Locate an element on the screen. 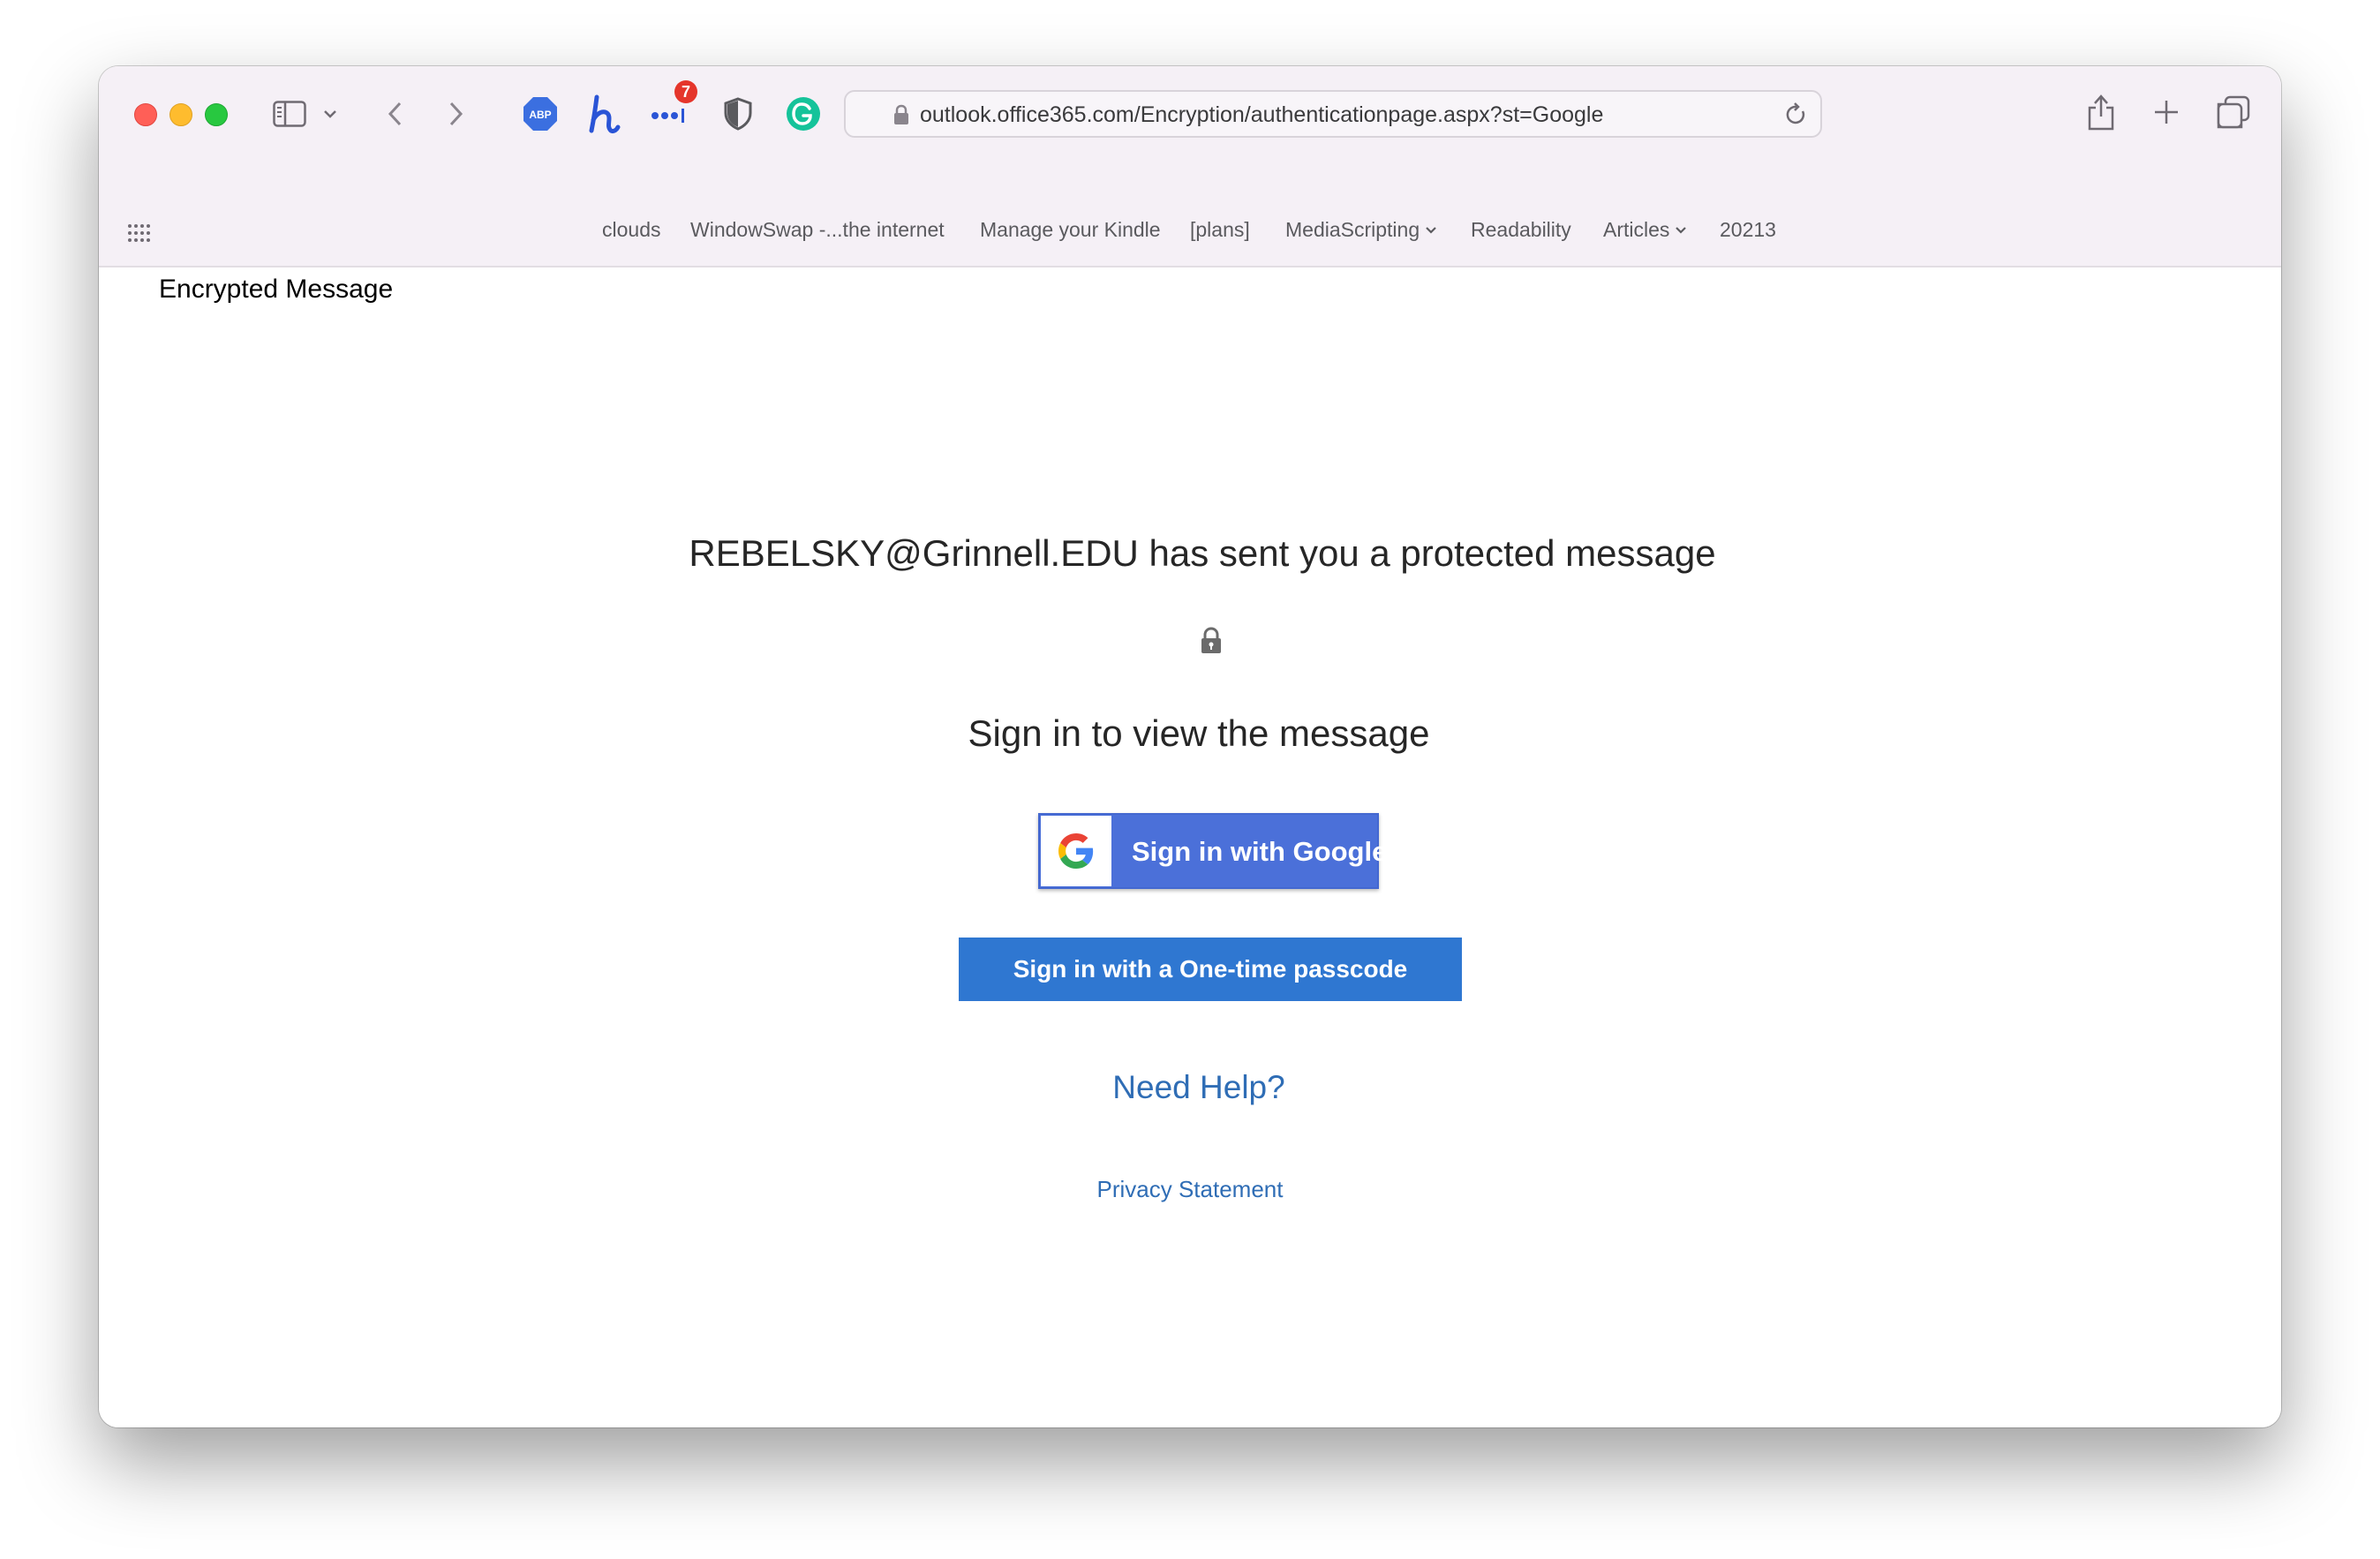 This screenshot has height=1559, width=2380. bookmark-label: 20213 is located at coordinates (1748, 229).